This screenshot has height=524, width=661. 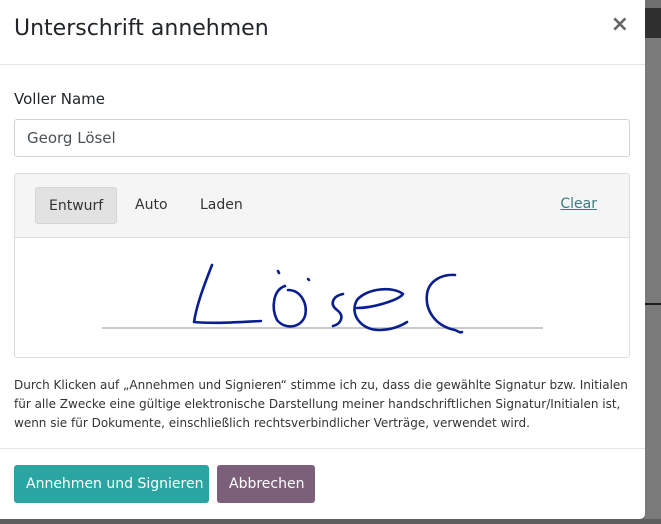 What do you see at coordinates (653, 23) in the screenshot?
I see `background-topbar` at bounding box center [653, 23].